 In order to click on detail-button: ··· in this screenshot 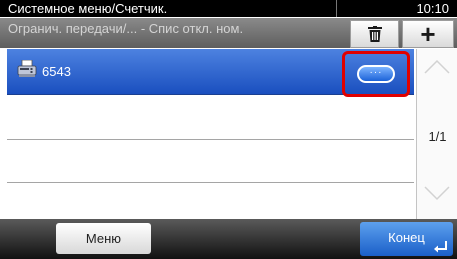, I will do `click(376, 74)`.